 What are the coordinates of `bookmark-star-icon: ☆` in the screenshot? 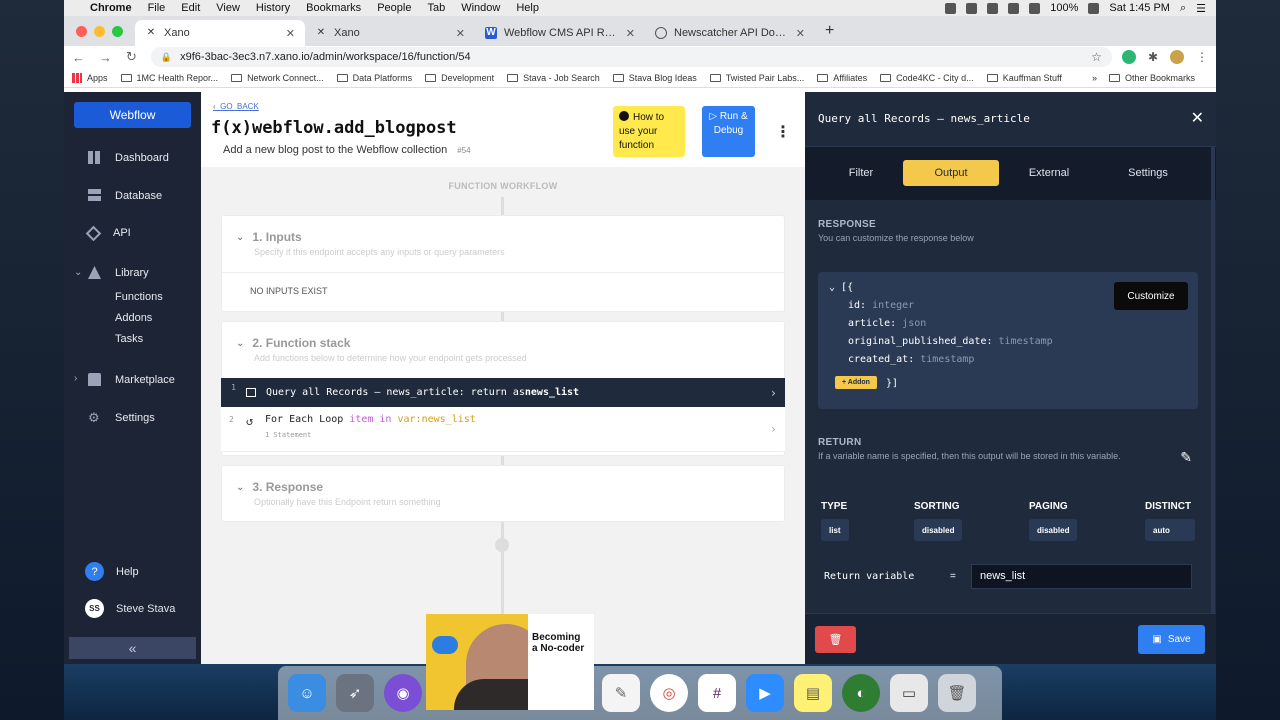 It's located at (1096, 57).